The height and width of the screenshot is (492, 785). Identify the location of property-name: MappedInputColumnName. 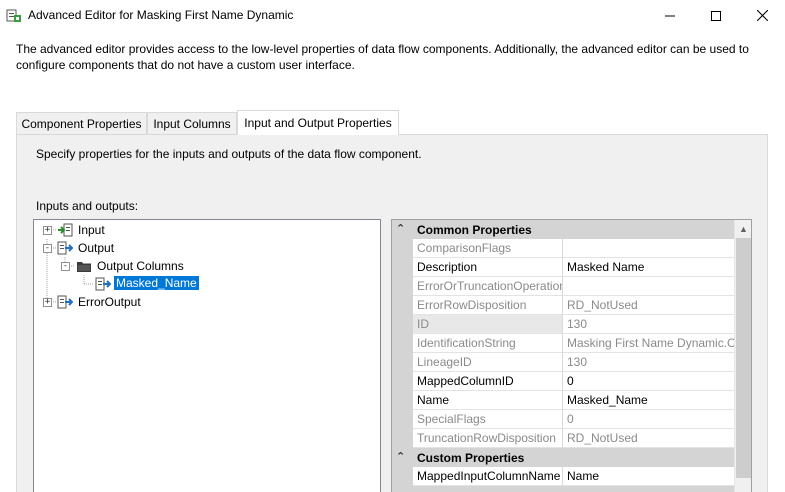
(488, 476).